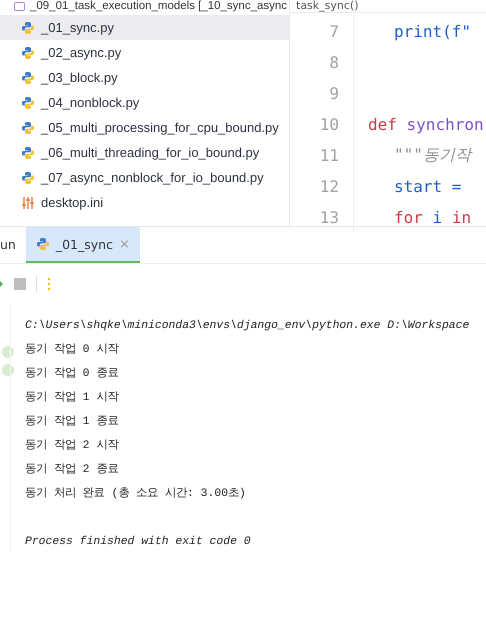 This screenshot has width=486, height=617. What do you see at coordinates (49, 284) in the screenshot?
I see `more-icon` at bounding box center [49, 284].